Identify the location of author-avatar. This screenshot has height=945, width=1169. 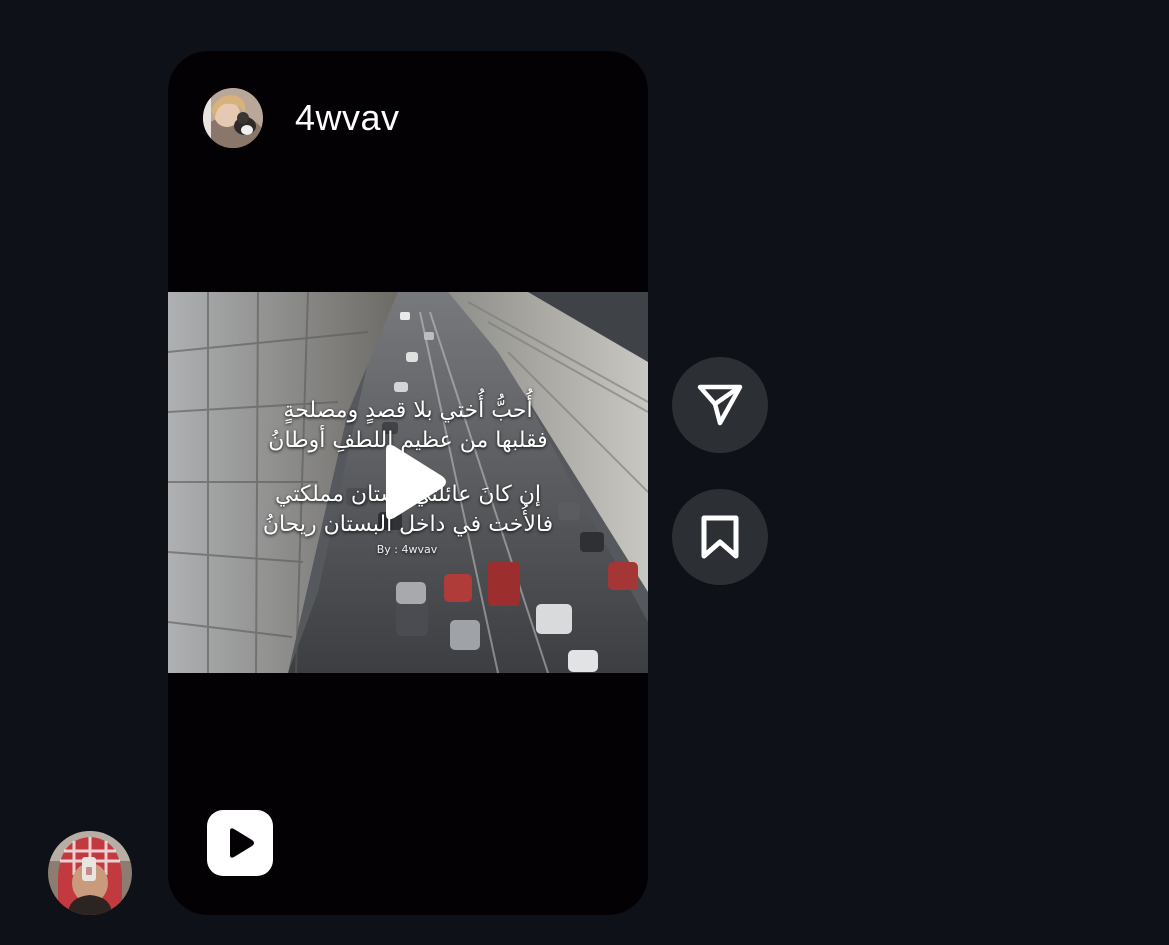
(233, 118).